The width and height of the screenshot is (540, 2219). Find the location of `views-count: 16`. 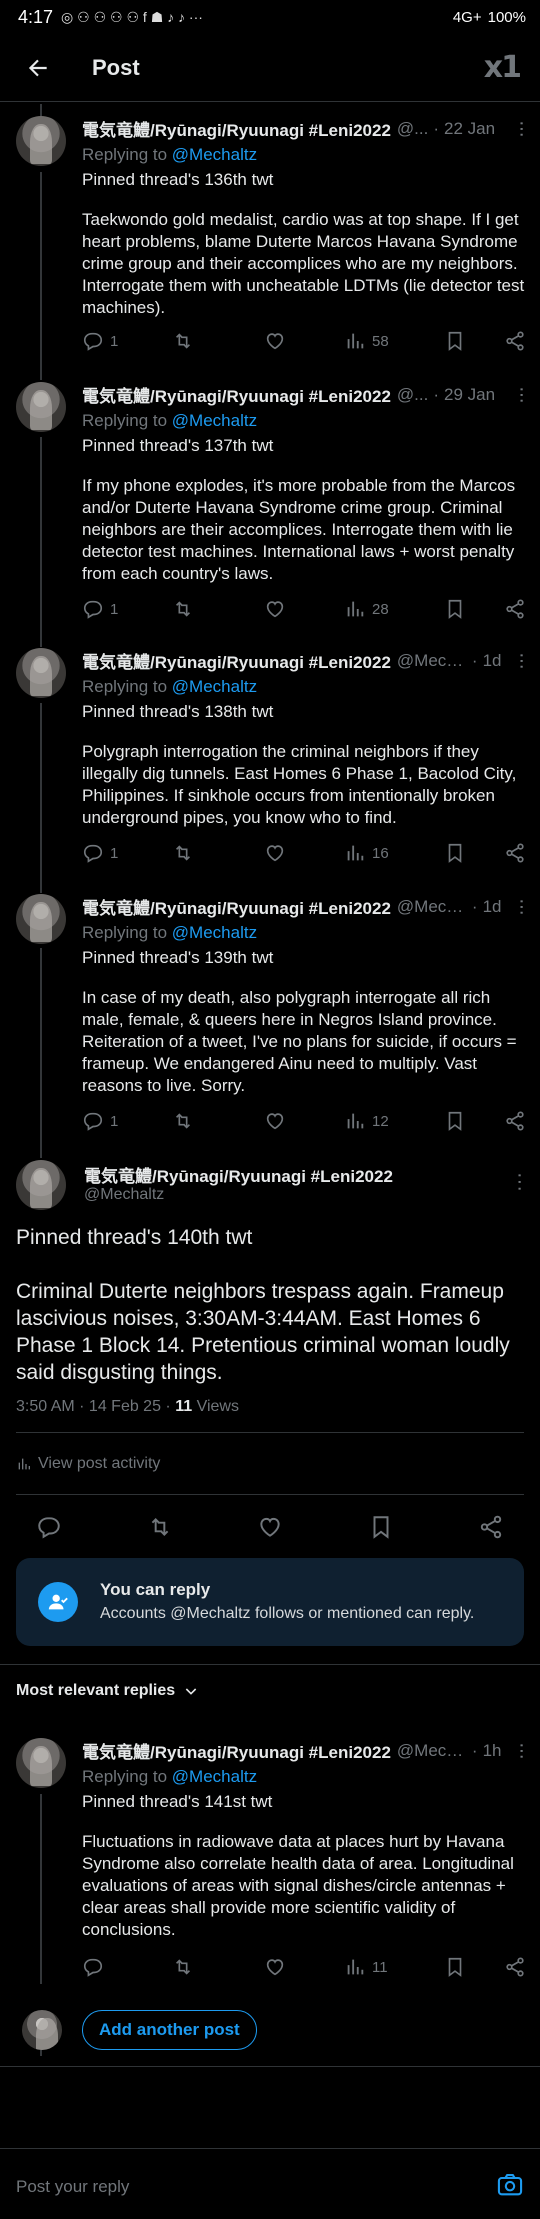

views-count: 16 is located at coordinates (380, 853).